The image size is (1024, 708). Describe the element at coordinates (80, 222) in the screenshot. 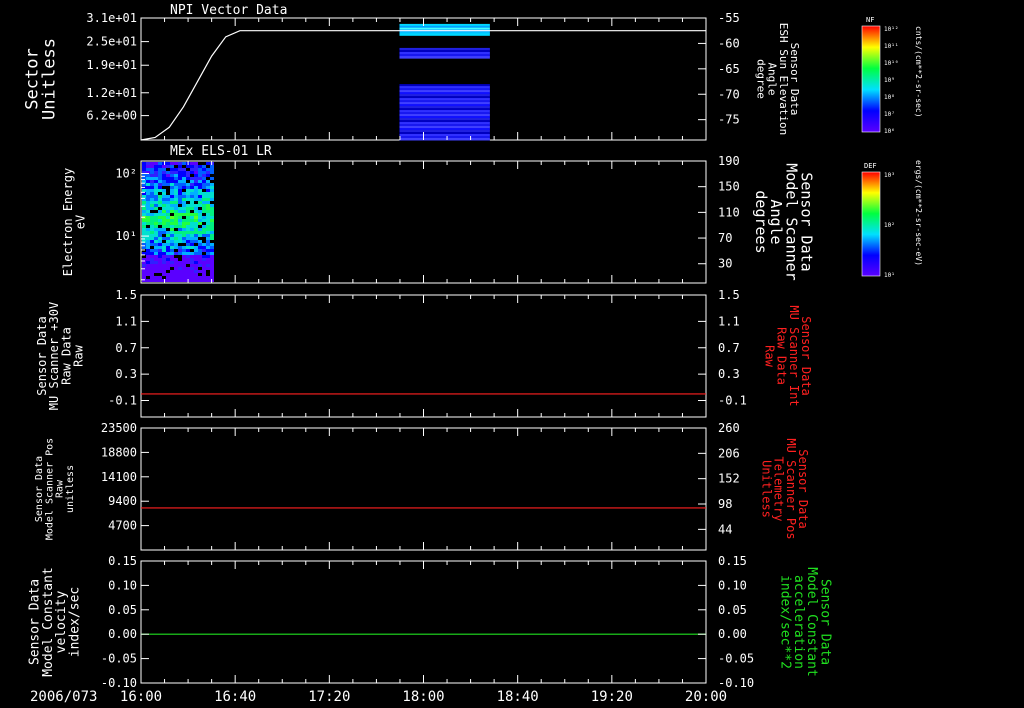

I see `left-axis-title-line: eV` at that location.